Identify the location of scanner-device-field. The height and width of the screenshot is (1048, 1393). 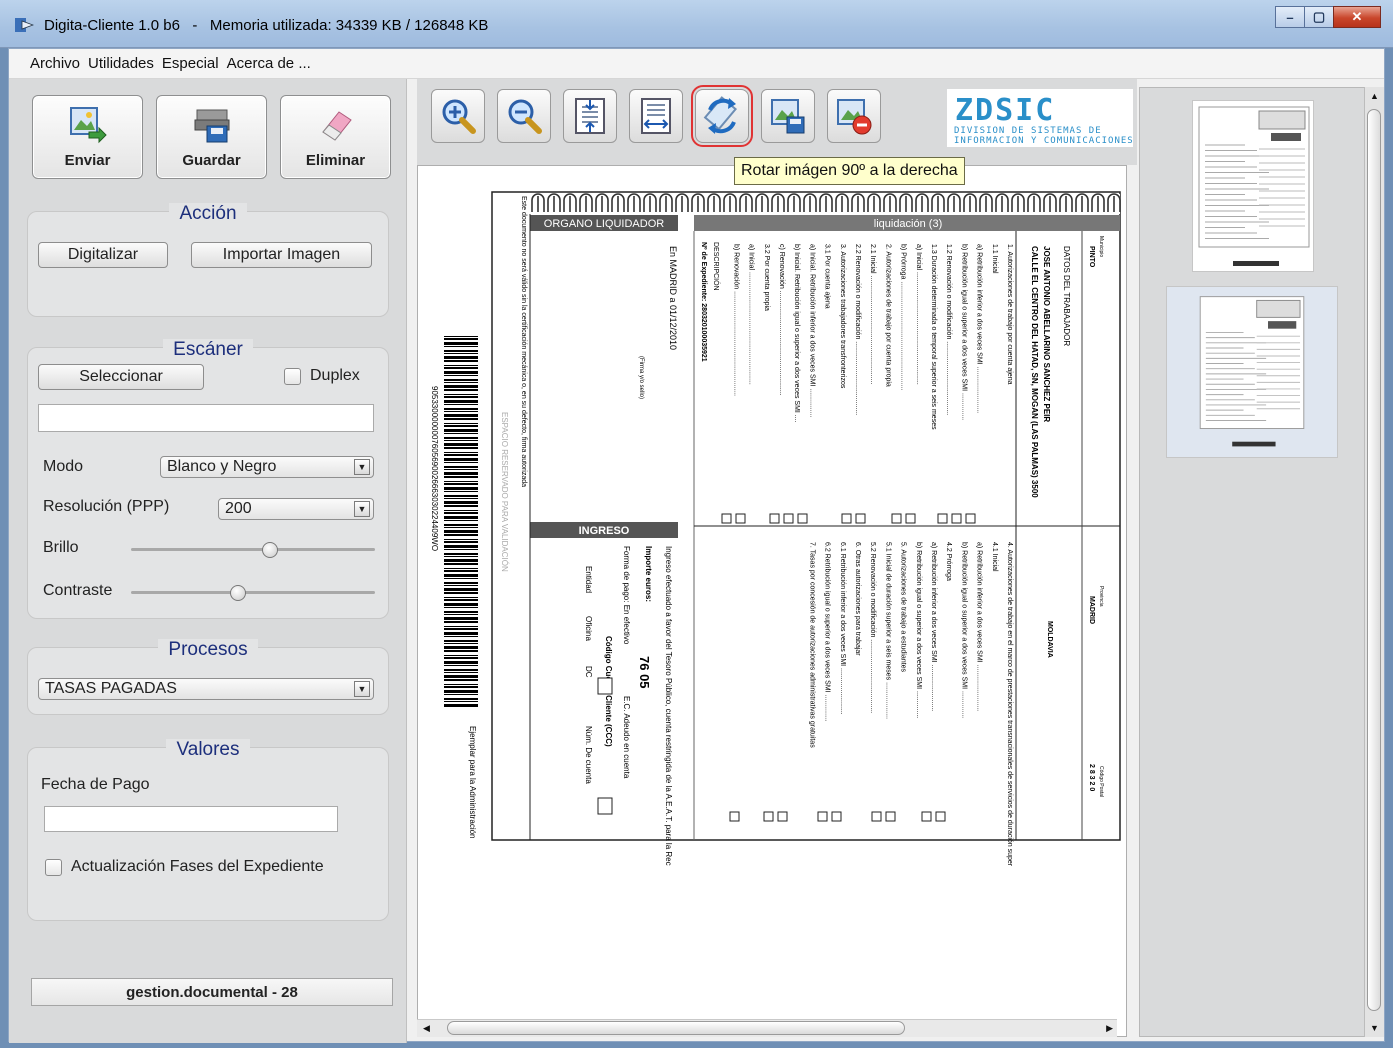
(206, 418).